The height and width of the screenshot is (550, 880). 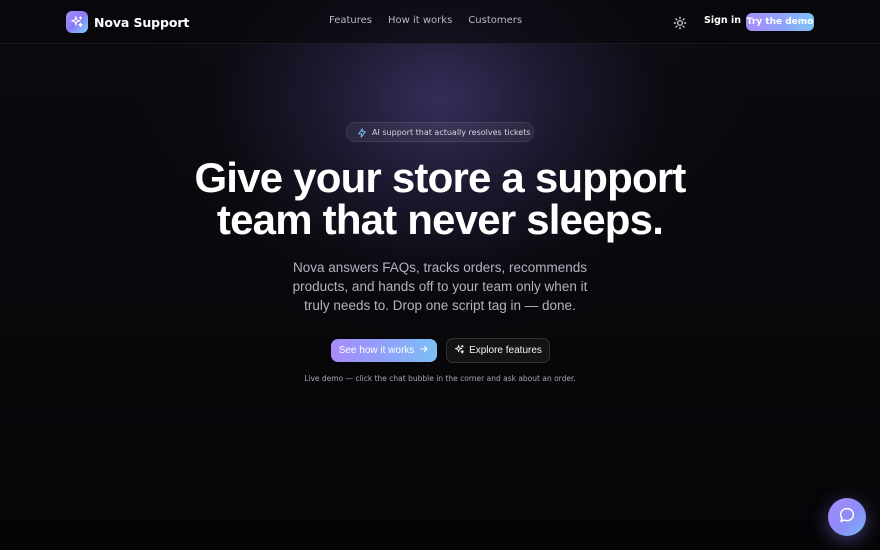 I want to click on lightning-icon, so click(x=362, y=132).